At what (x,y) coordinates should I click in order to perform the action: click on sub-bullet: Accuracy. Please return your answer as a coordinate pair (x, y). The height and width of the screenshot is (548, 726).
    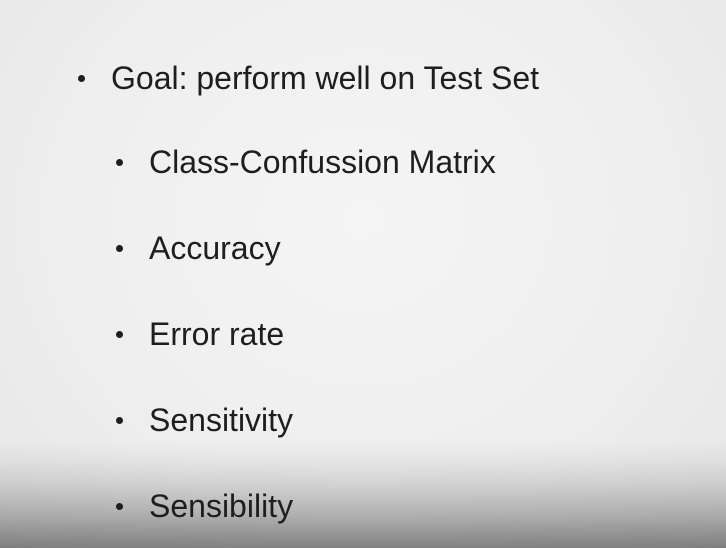
    Looking at the image, I should click on (198, 248).